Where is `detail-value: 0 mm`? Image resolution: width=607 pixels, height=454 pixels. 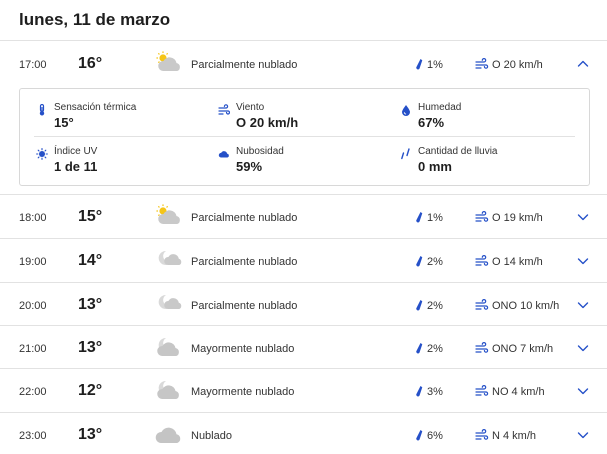 detail-value: 0 mm is located at coordinates (435, 166).